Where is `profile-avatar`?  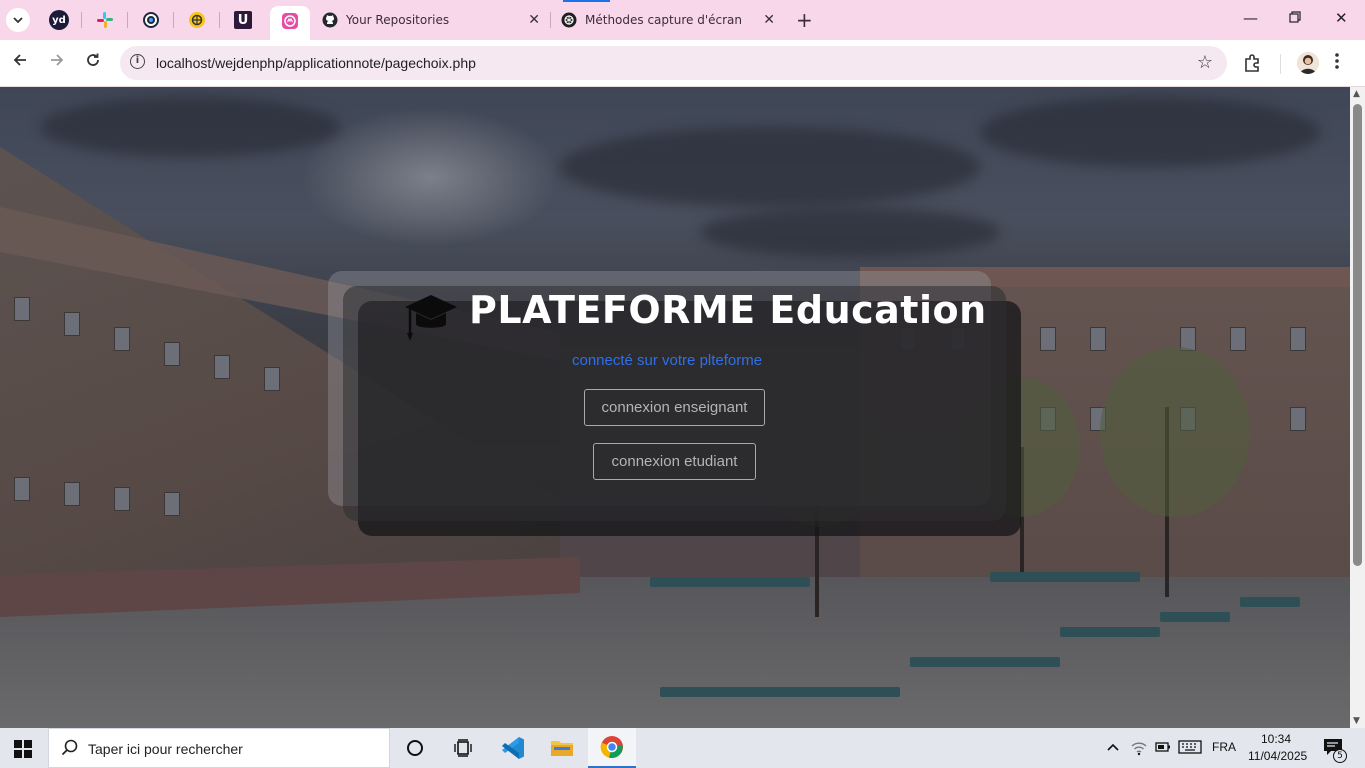 profile-avatar is located at coordinates (1308, 63).